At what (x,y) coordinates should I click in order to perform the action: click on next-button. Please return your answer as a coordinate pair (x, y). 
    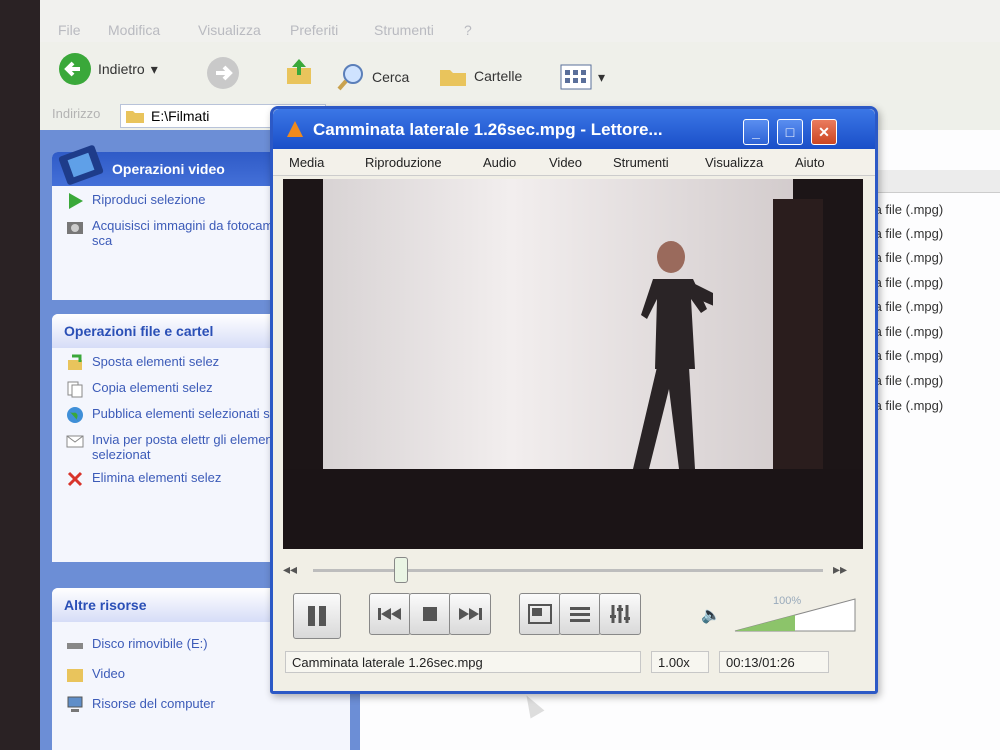
    Looking at the image, I should click on (470, 614).